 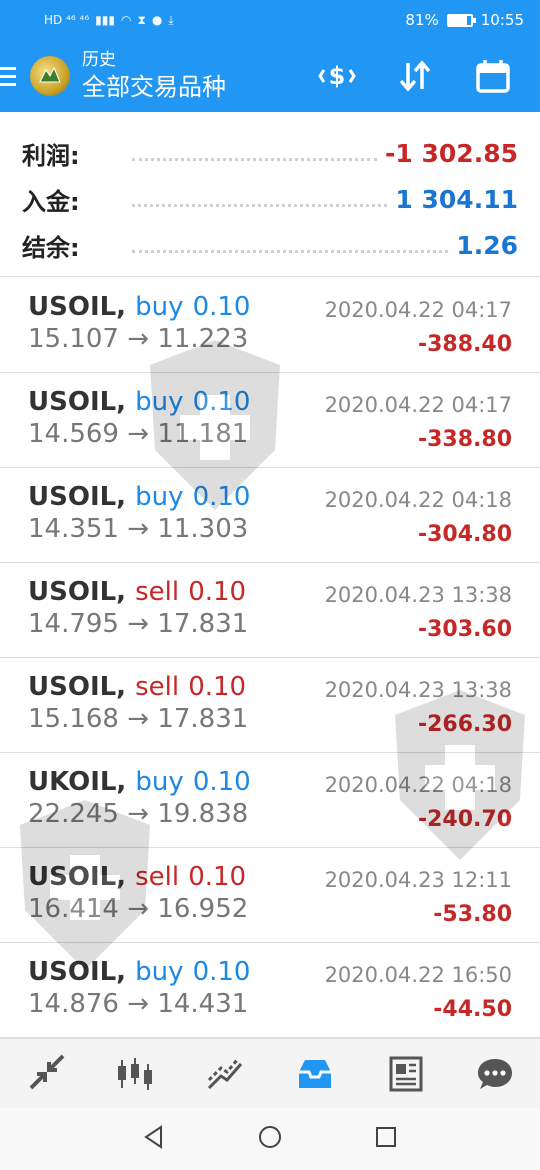 What do you see at coordinates (464, 344) in the screenshot?
I see `trade-profit: -388.40` at bounding box center [464, 344].